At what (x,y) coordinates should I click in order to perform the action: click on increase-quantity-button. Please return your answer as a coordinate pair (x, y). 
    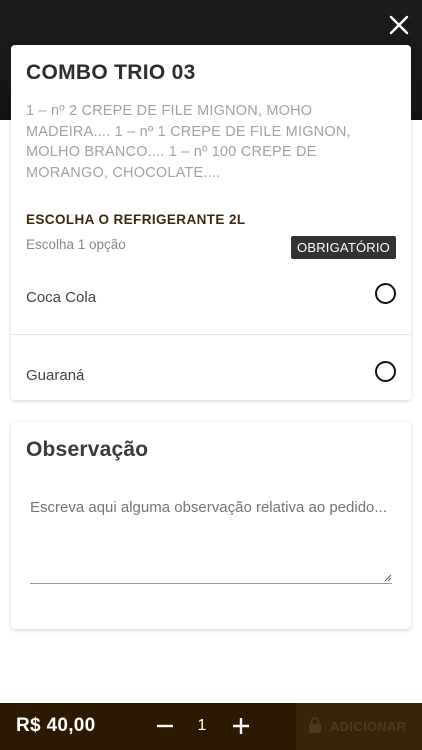
    Looking at the image, I should click on (241, 726).